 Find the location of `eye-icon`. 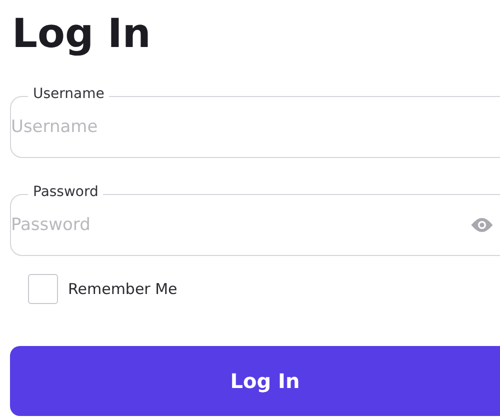

eye-icon is located at coordinates (482, 225).